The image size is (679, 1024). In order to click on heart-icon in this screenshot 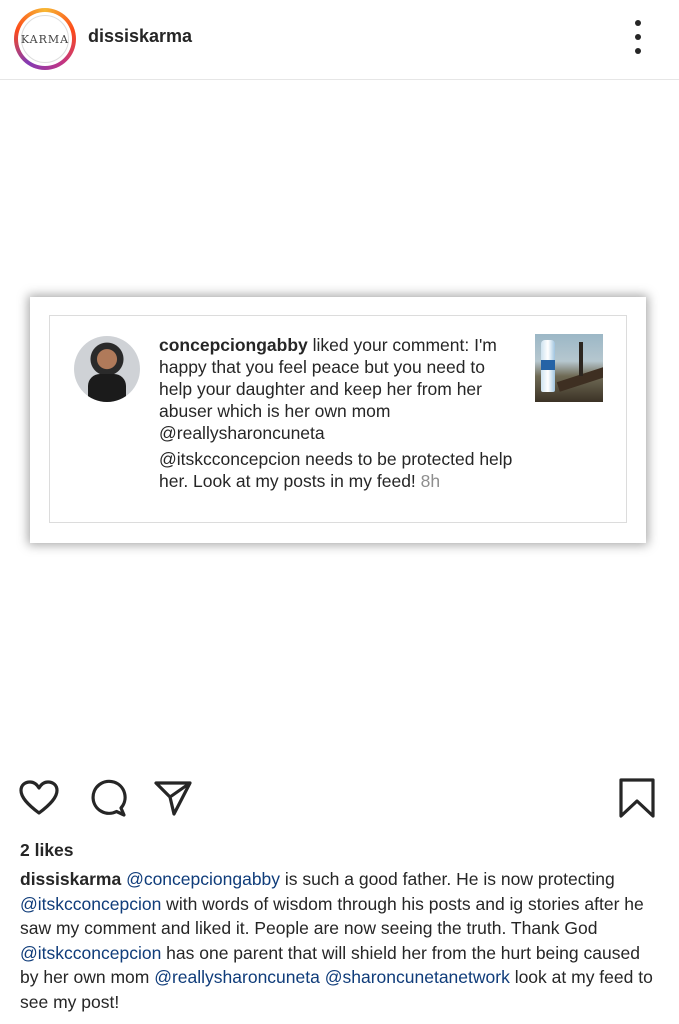, I will do `click(39, 798)`.